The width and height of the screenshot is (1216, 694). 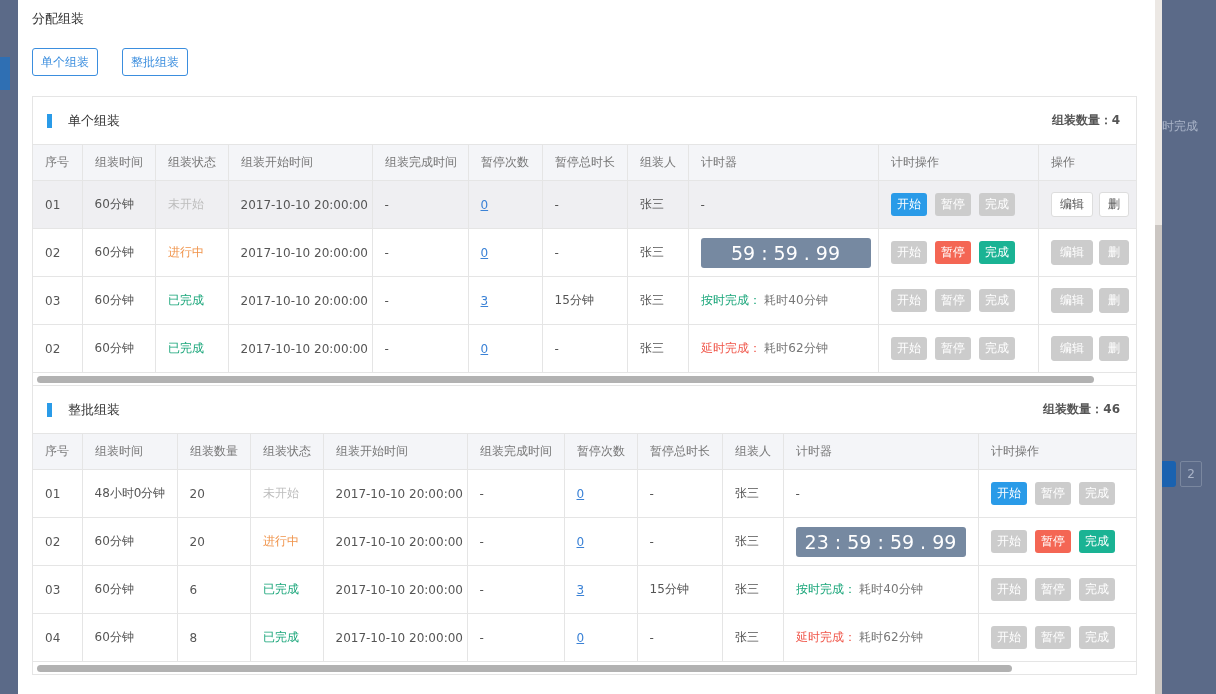 I want to click on edit-button: 删, so click(x=1113, y=204).